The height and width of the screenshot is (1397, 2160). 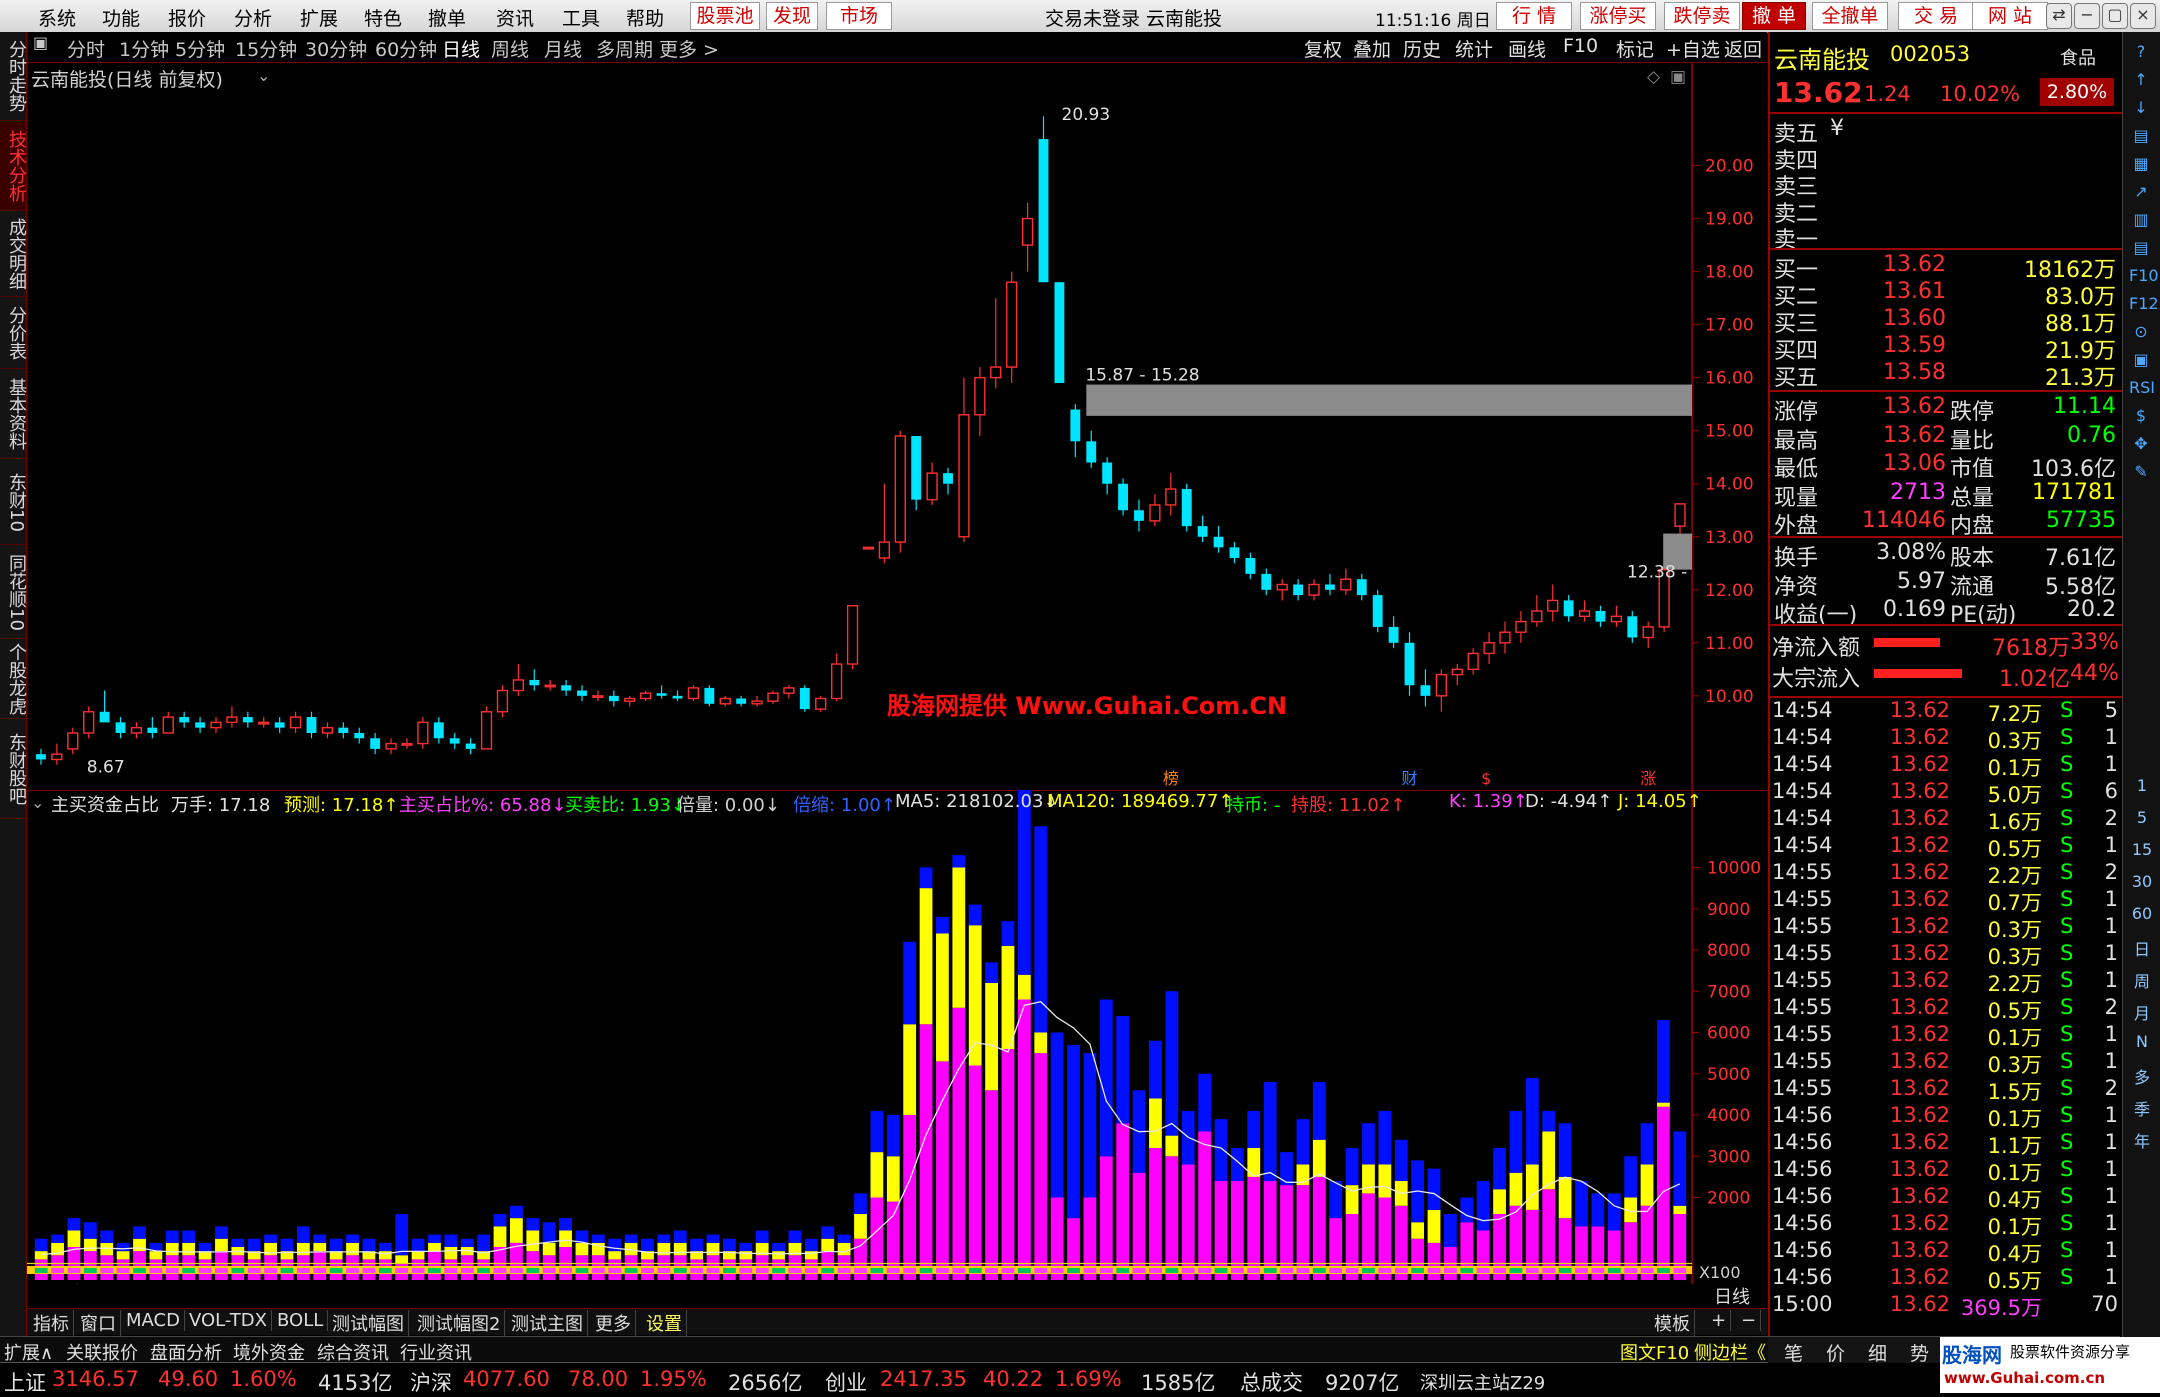 What do you see at coordinates (1702, 16) in the screenshot?
I see `top-button-2: 跌停卖` at bounding box center [1702, 16].